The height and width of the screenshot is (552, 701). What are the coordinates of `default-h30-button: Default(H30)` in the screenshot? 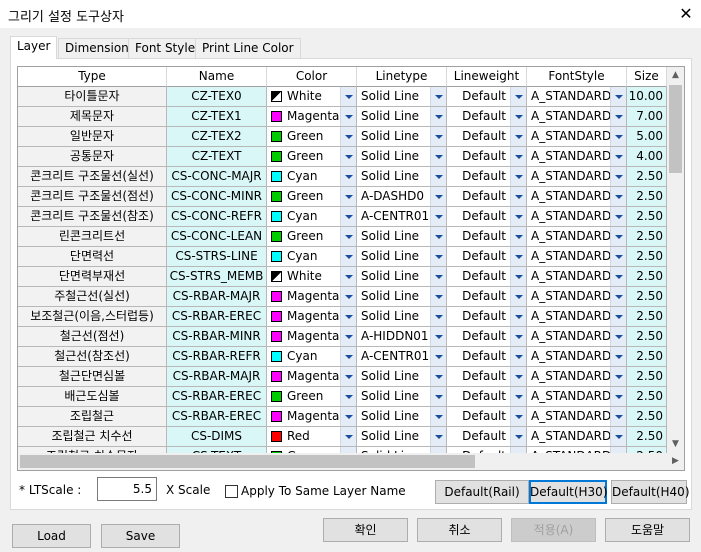 It's located at (568, 492).